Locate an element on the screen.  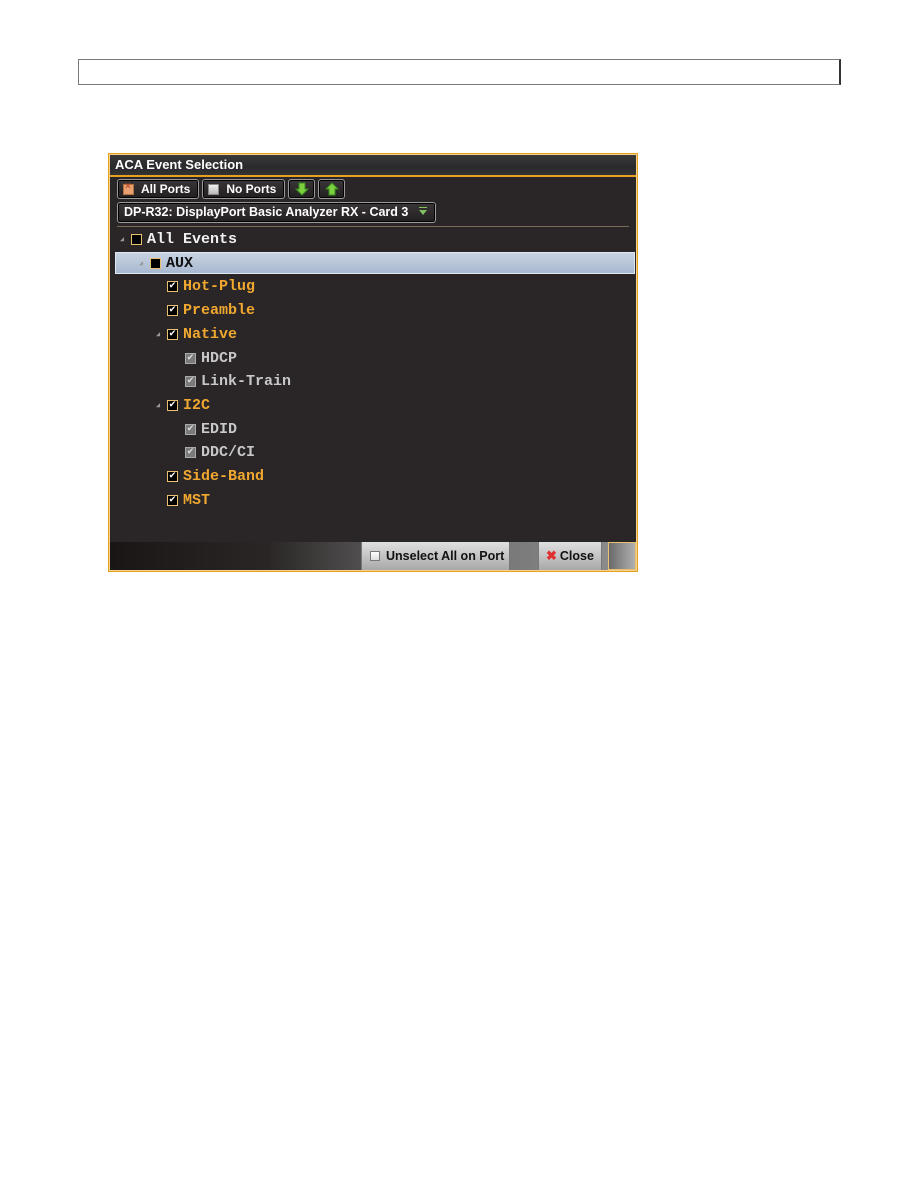
unselect-all-label: Unselect All on Port is located at coordinates (445, 556).